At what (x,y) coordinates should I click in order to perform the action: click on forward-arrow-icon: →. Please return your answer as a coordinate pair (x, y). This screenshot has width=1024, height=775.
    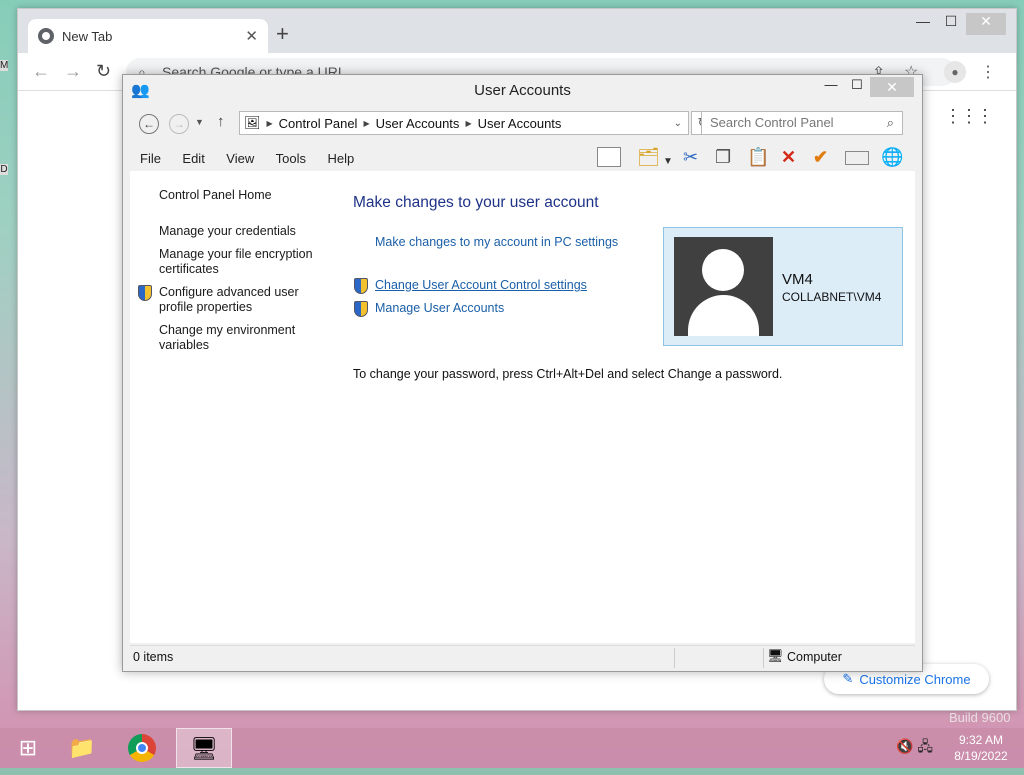
    Looking at the image, I should click on (179, 124).